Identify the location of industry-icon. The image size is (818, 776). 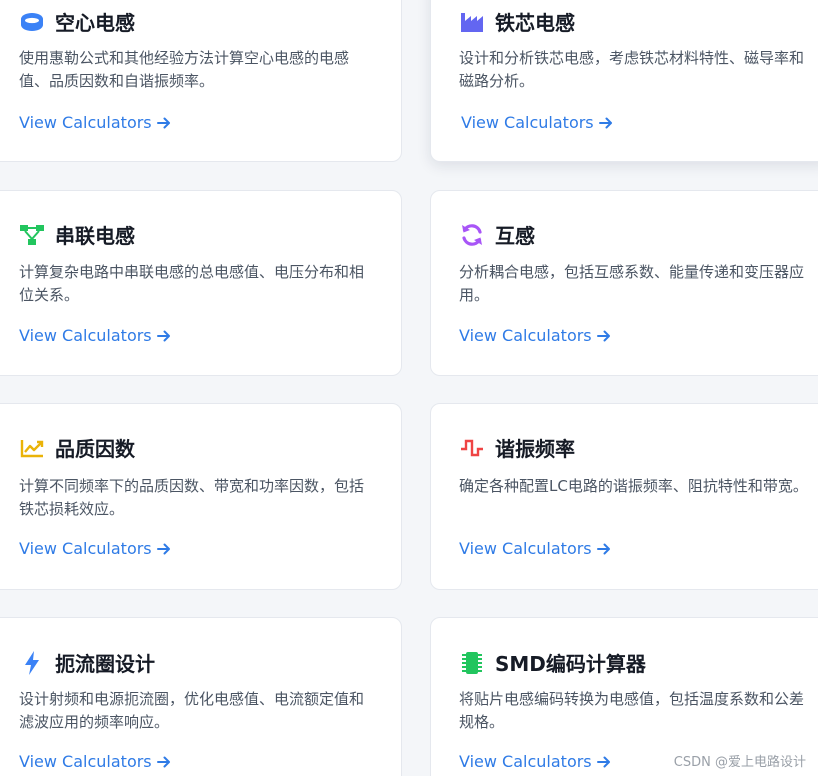
(472, 22).